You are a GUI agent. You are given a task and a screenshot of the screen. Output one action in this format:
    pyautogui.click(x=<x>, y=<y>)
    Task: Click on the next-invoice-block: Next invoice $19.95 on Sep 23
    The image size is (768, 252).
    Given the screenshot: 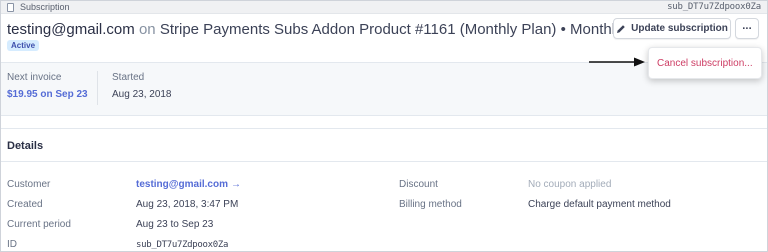 What is the action you would take?
    pyautogui.click(x=47, y=86)
    